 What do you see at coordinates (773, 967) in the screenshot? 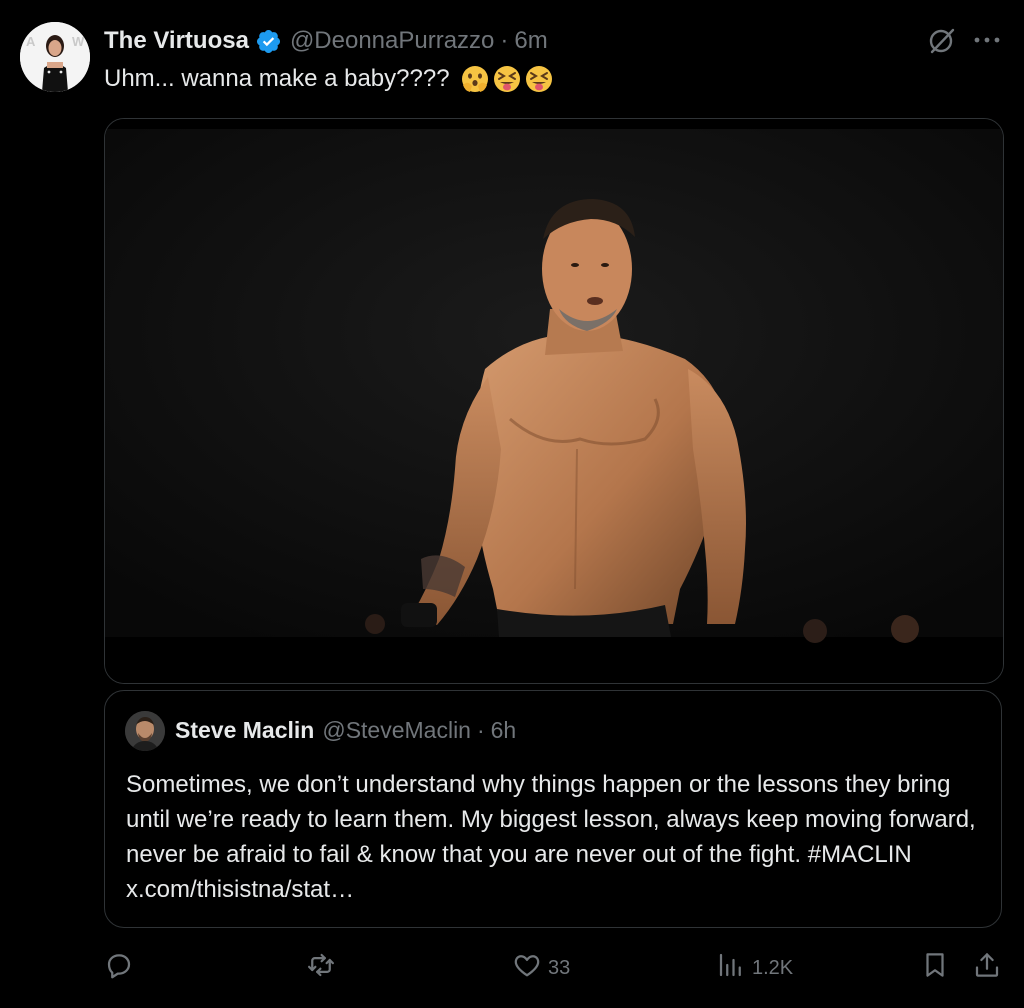
I see `view-count: 1.2K` at bounding box center [773, 967].